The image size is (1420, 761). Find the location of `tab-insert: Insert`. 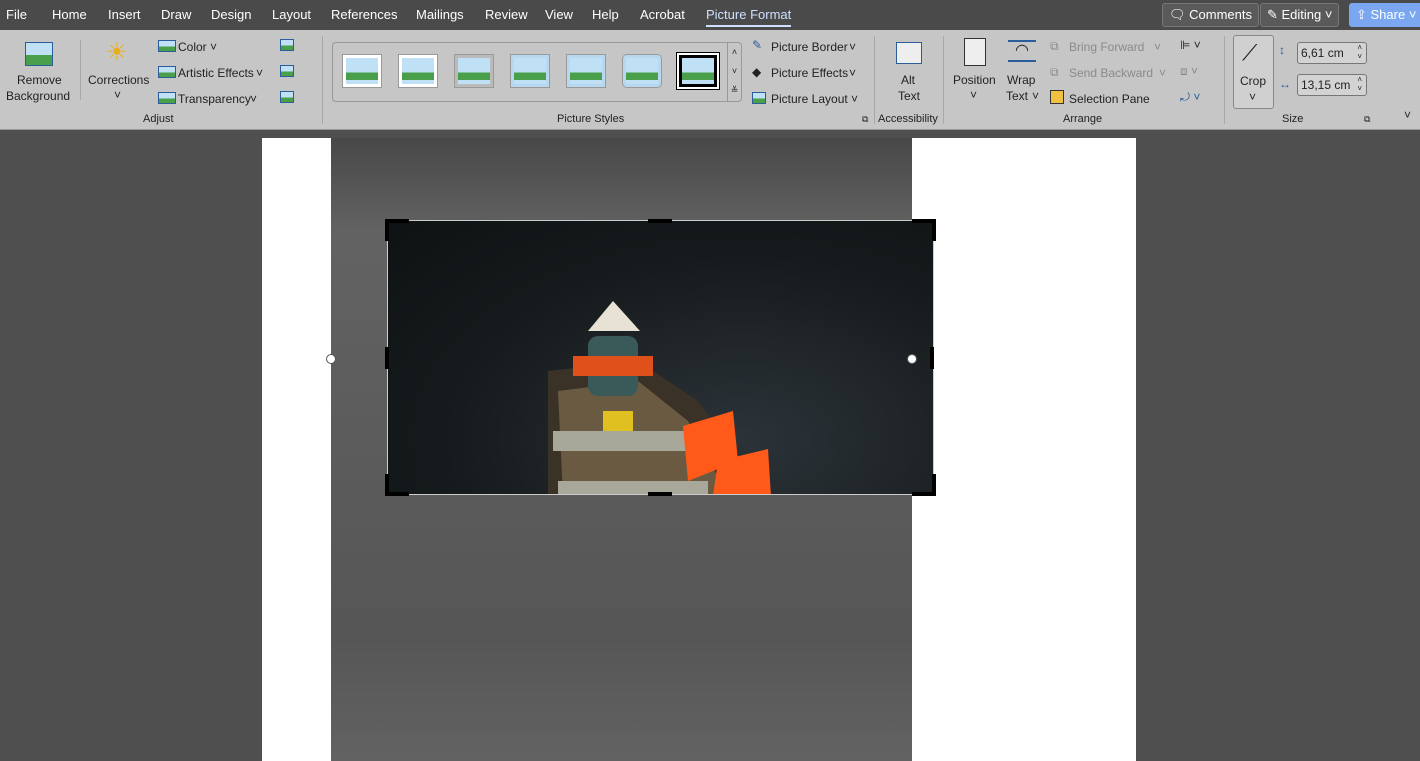

tab-insert: Insert is located at coordinates (124, 14).